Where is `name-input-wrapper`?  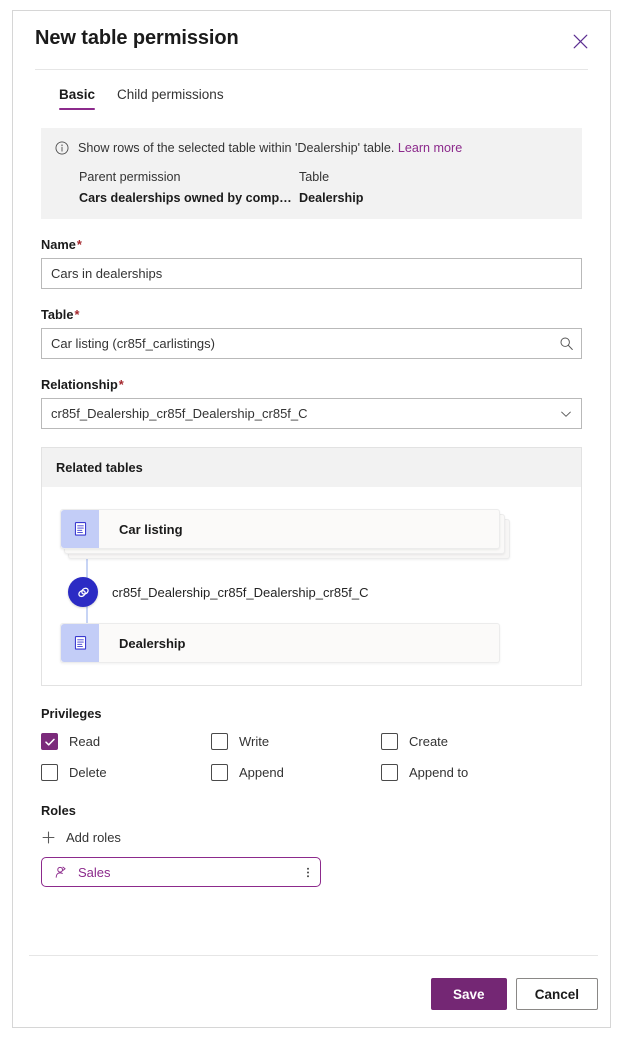
name-input-wrapper is located at coordinates (311, 273).